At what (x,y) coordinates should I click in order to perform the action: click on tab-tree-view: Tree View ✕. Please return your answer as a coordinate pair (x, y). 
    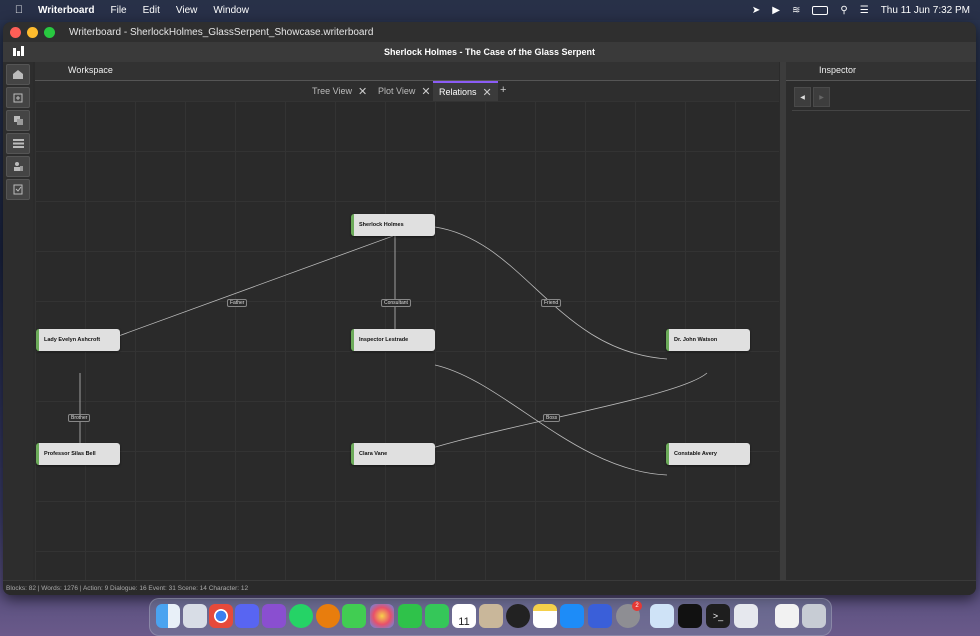
    Looking at the image, I should click on (339, 91).